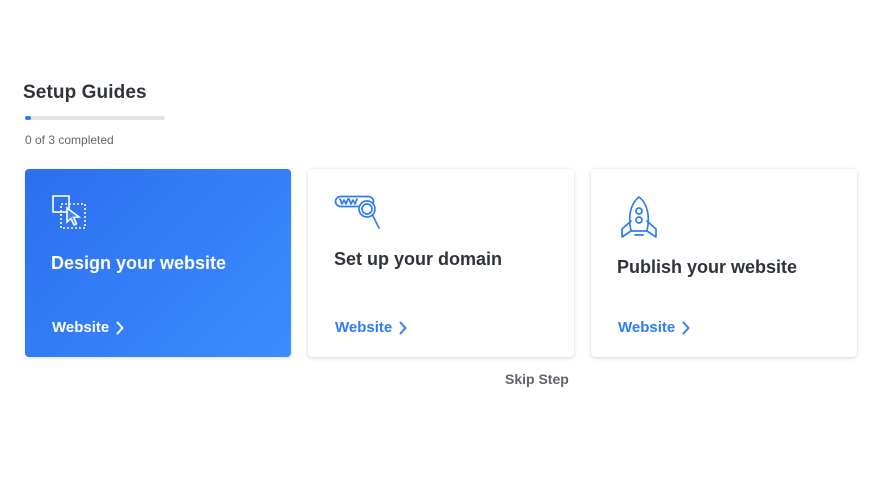 The image size is (882, 491). What do you see at coordinates (707, 267) in the screenshot?
I see `card-title: Publish your website` at bounding box center [707, 267].